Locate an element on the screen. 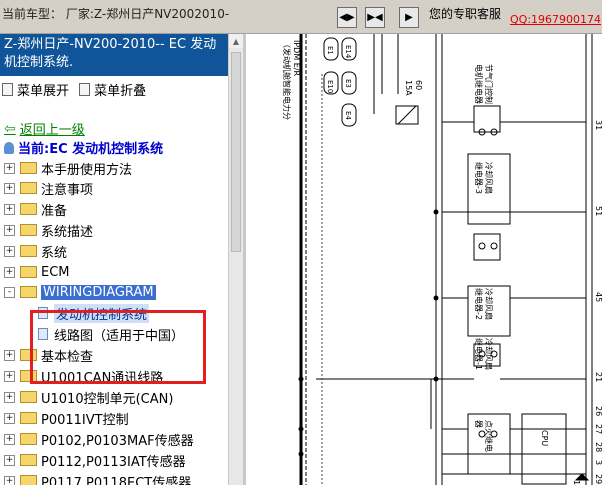 The image size is (602, 485). tree-item: + 系统描述 is located at coordinates (48, 230).